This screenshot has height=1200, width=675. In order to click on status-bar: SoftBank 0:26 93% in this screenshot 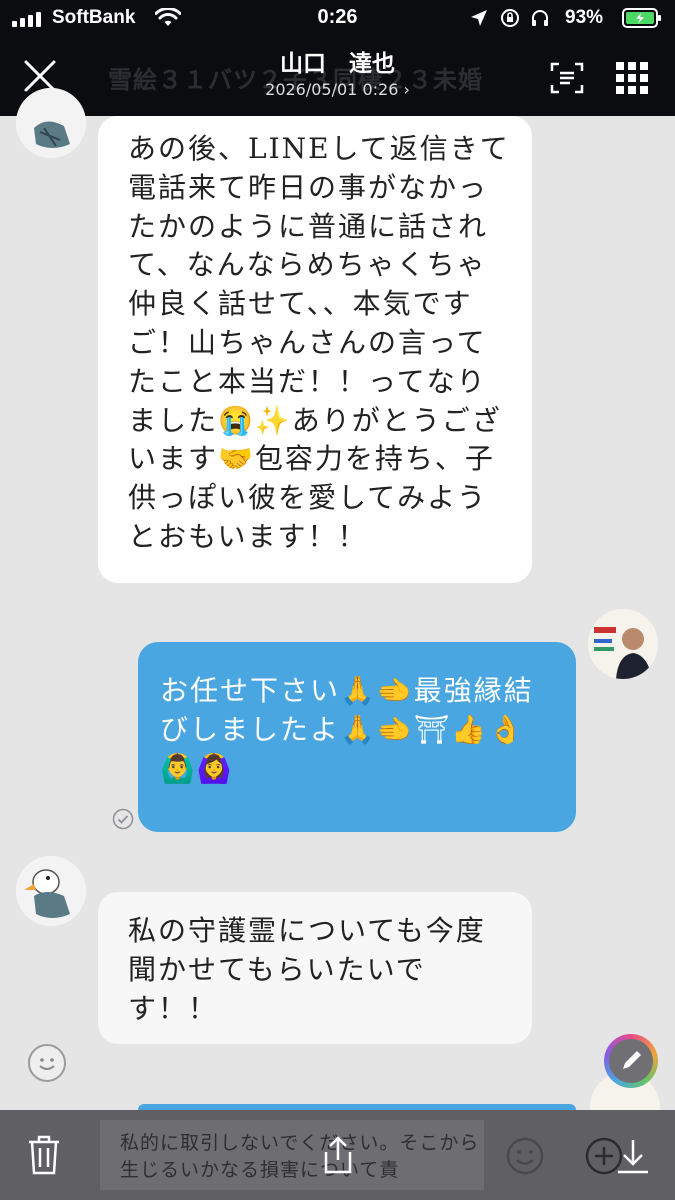, I will do `click(337, 19)`.